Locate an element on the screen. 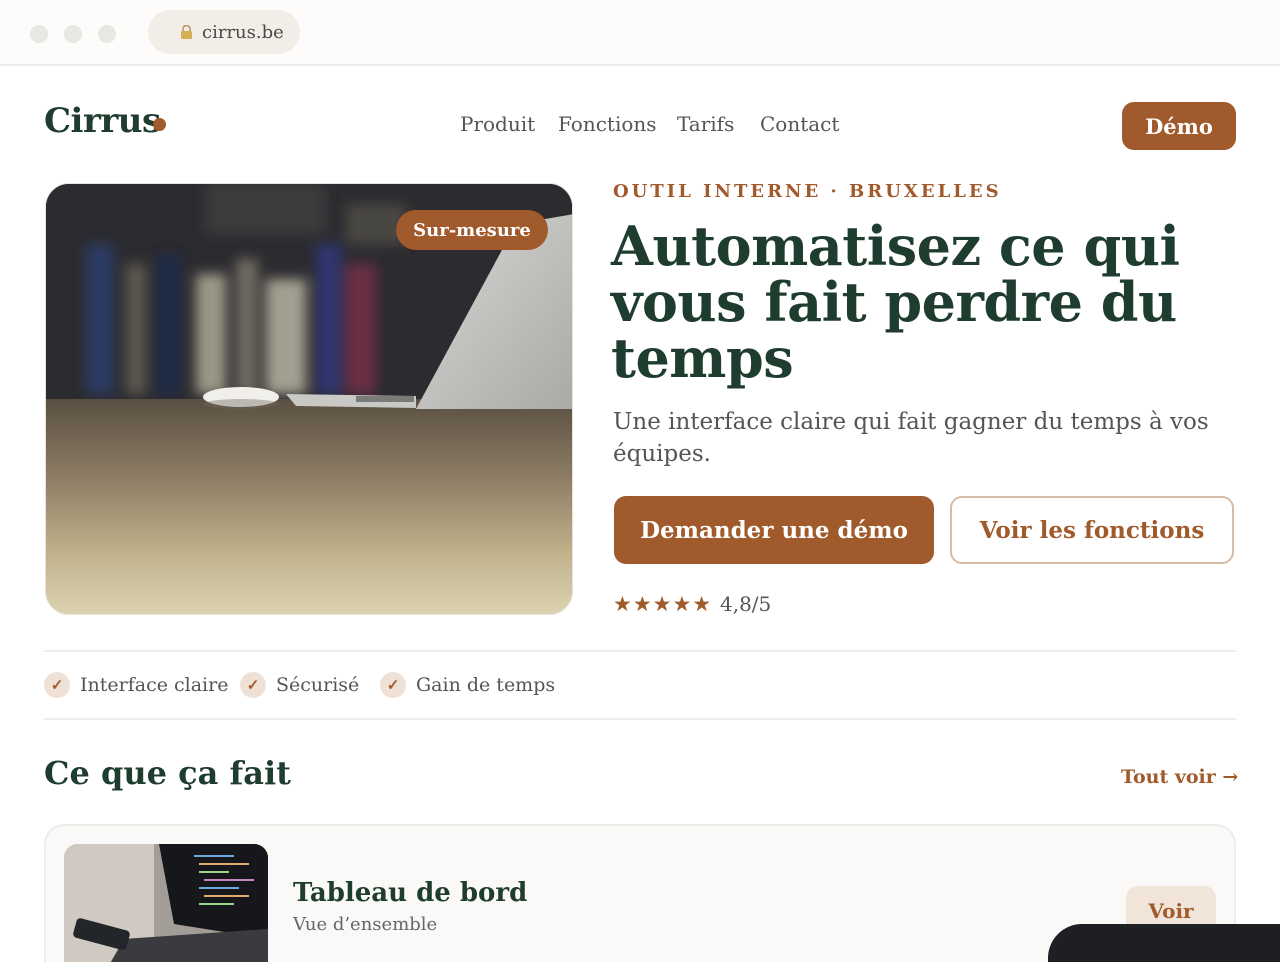 Image resolution: width=1280 pixels, height=962 pixels. nav-item-fonctions: Fonctions is located at coordinates (607, 124).